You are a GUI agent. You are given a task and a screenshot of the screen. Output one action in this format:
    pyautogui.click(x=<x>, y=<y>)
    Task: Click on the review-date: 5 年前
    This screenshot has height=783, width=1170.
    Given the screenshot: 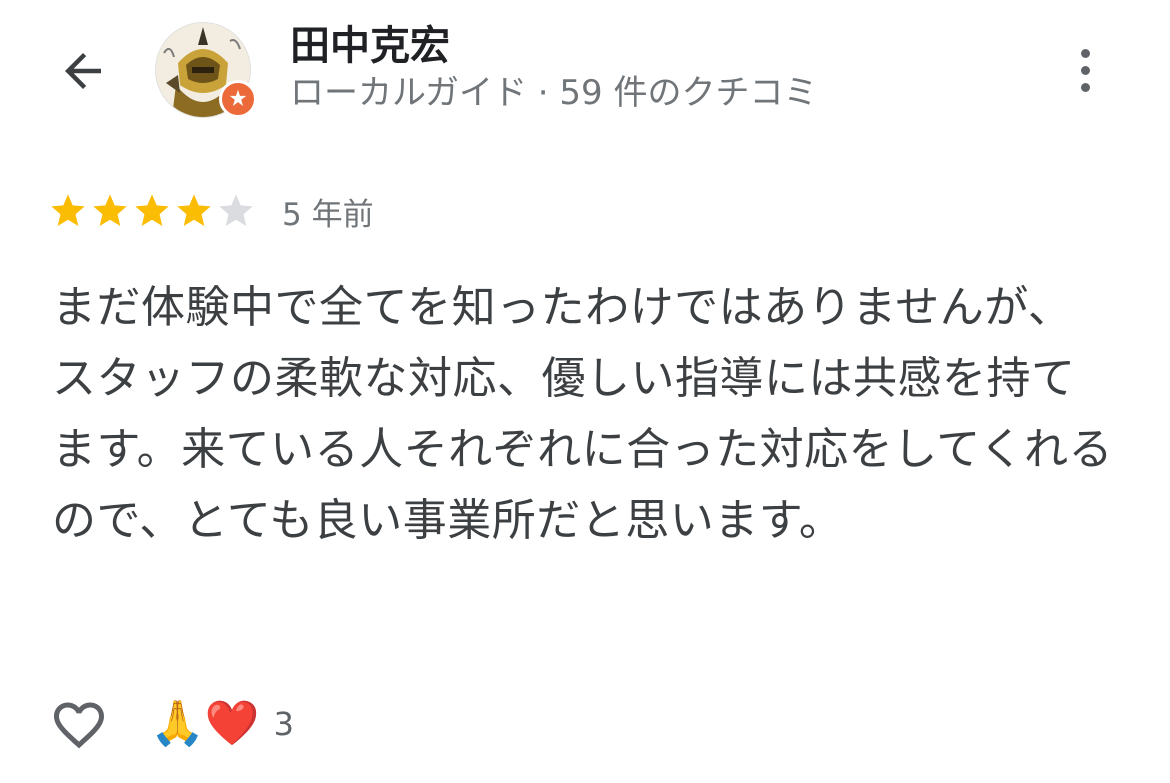 What is the action you would take?
    pyautogui.click(x=328, y=214)
    